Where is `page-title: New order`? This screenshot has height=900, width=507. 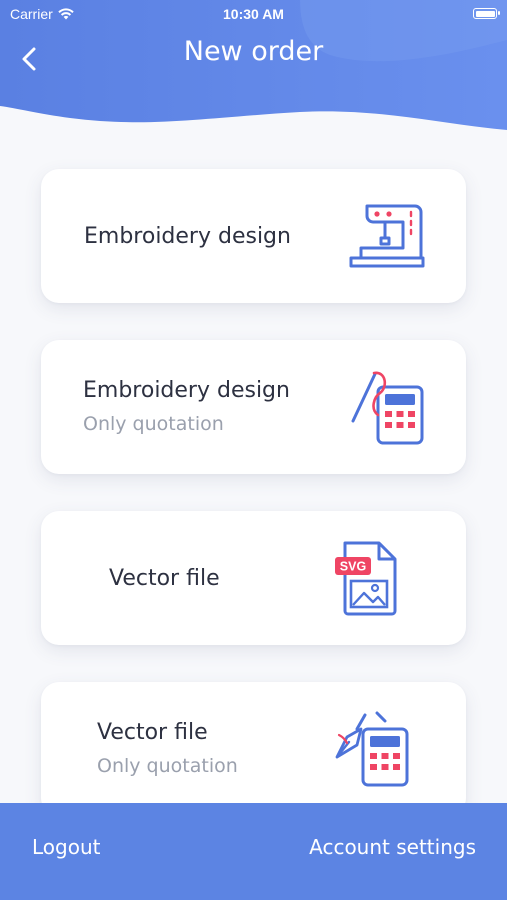 page-title: New order is located at coordinates (253, 51).